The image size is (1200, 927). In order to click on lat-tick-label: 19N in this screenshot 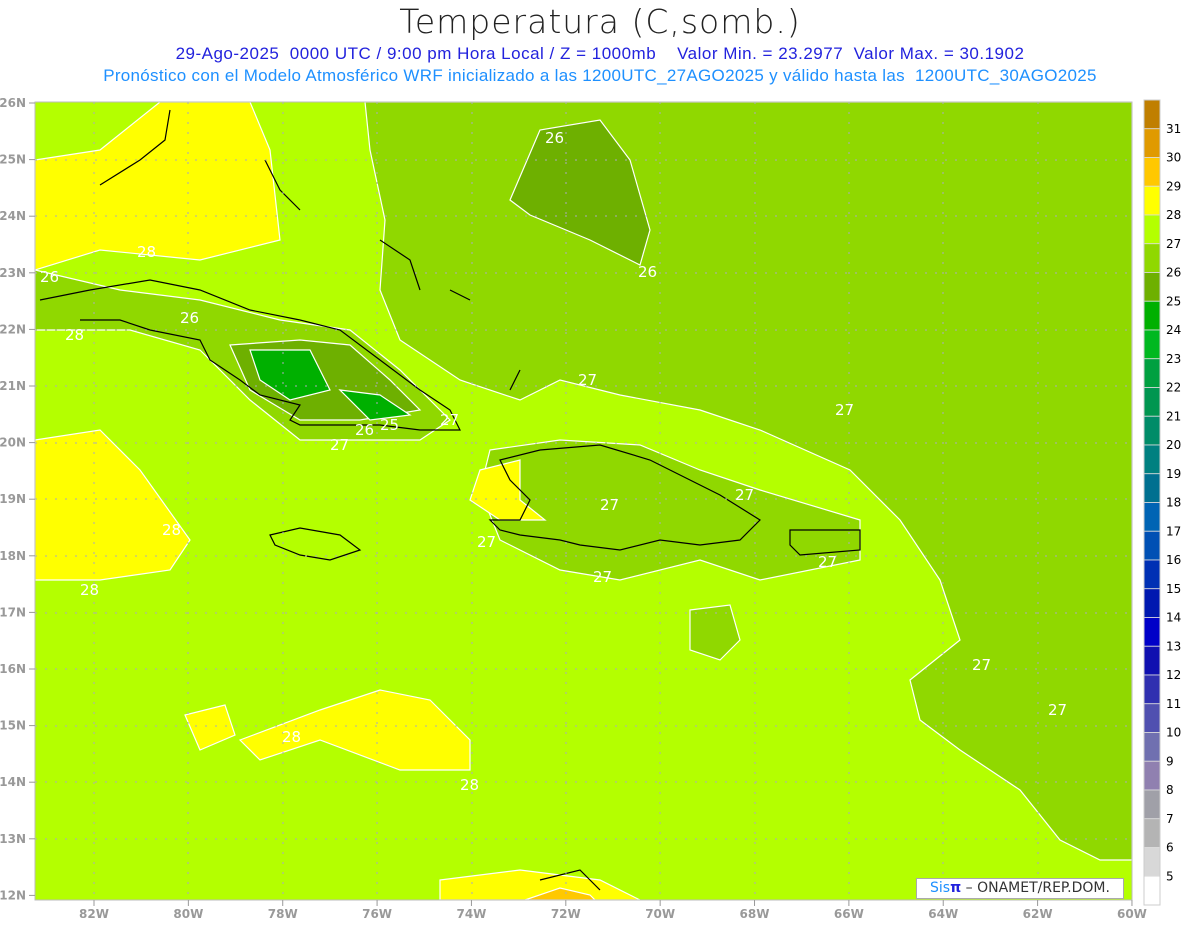, I will do `click(13, 499)`.